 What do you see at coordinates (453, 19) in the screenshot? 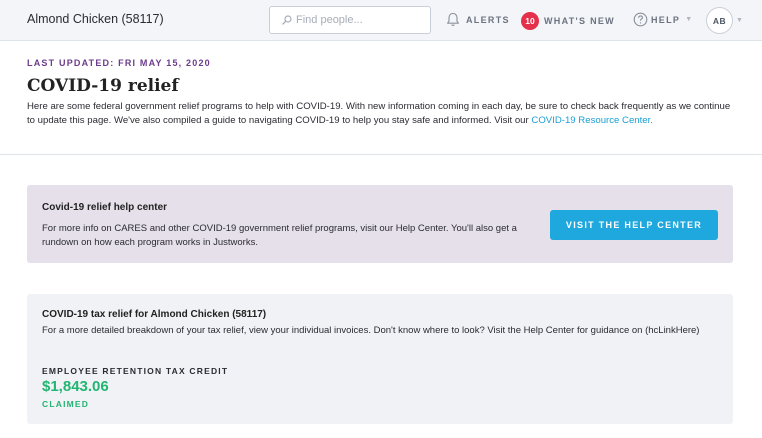
I see `bell-icon` at bounding box center [453, 19].